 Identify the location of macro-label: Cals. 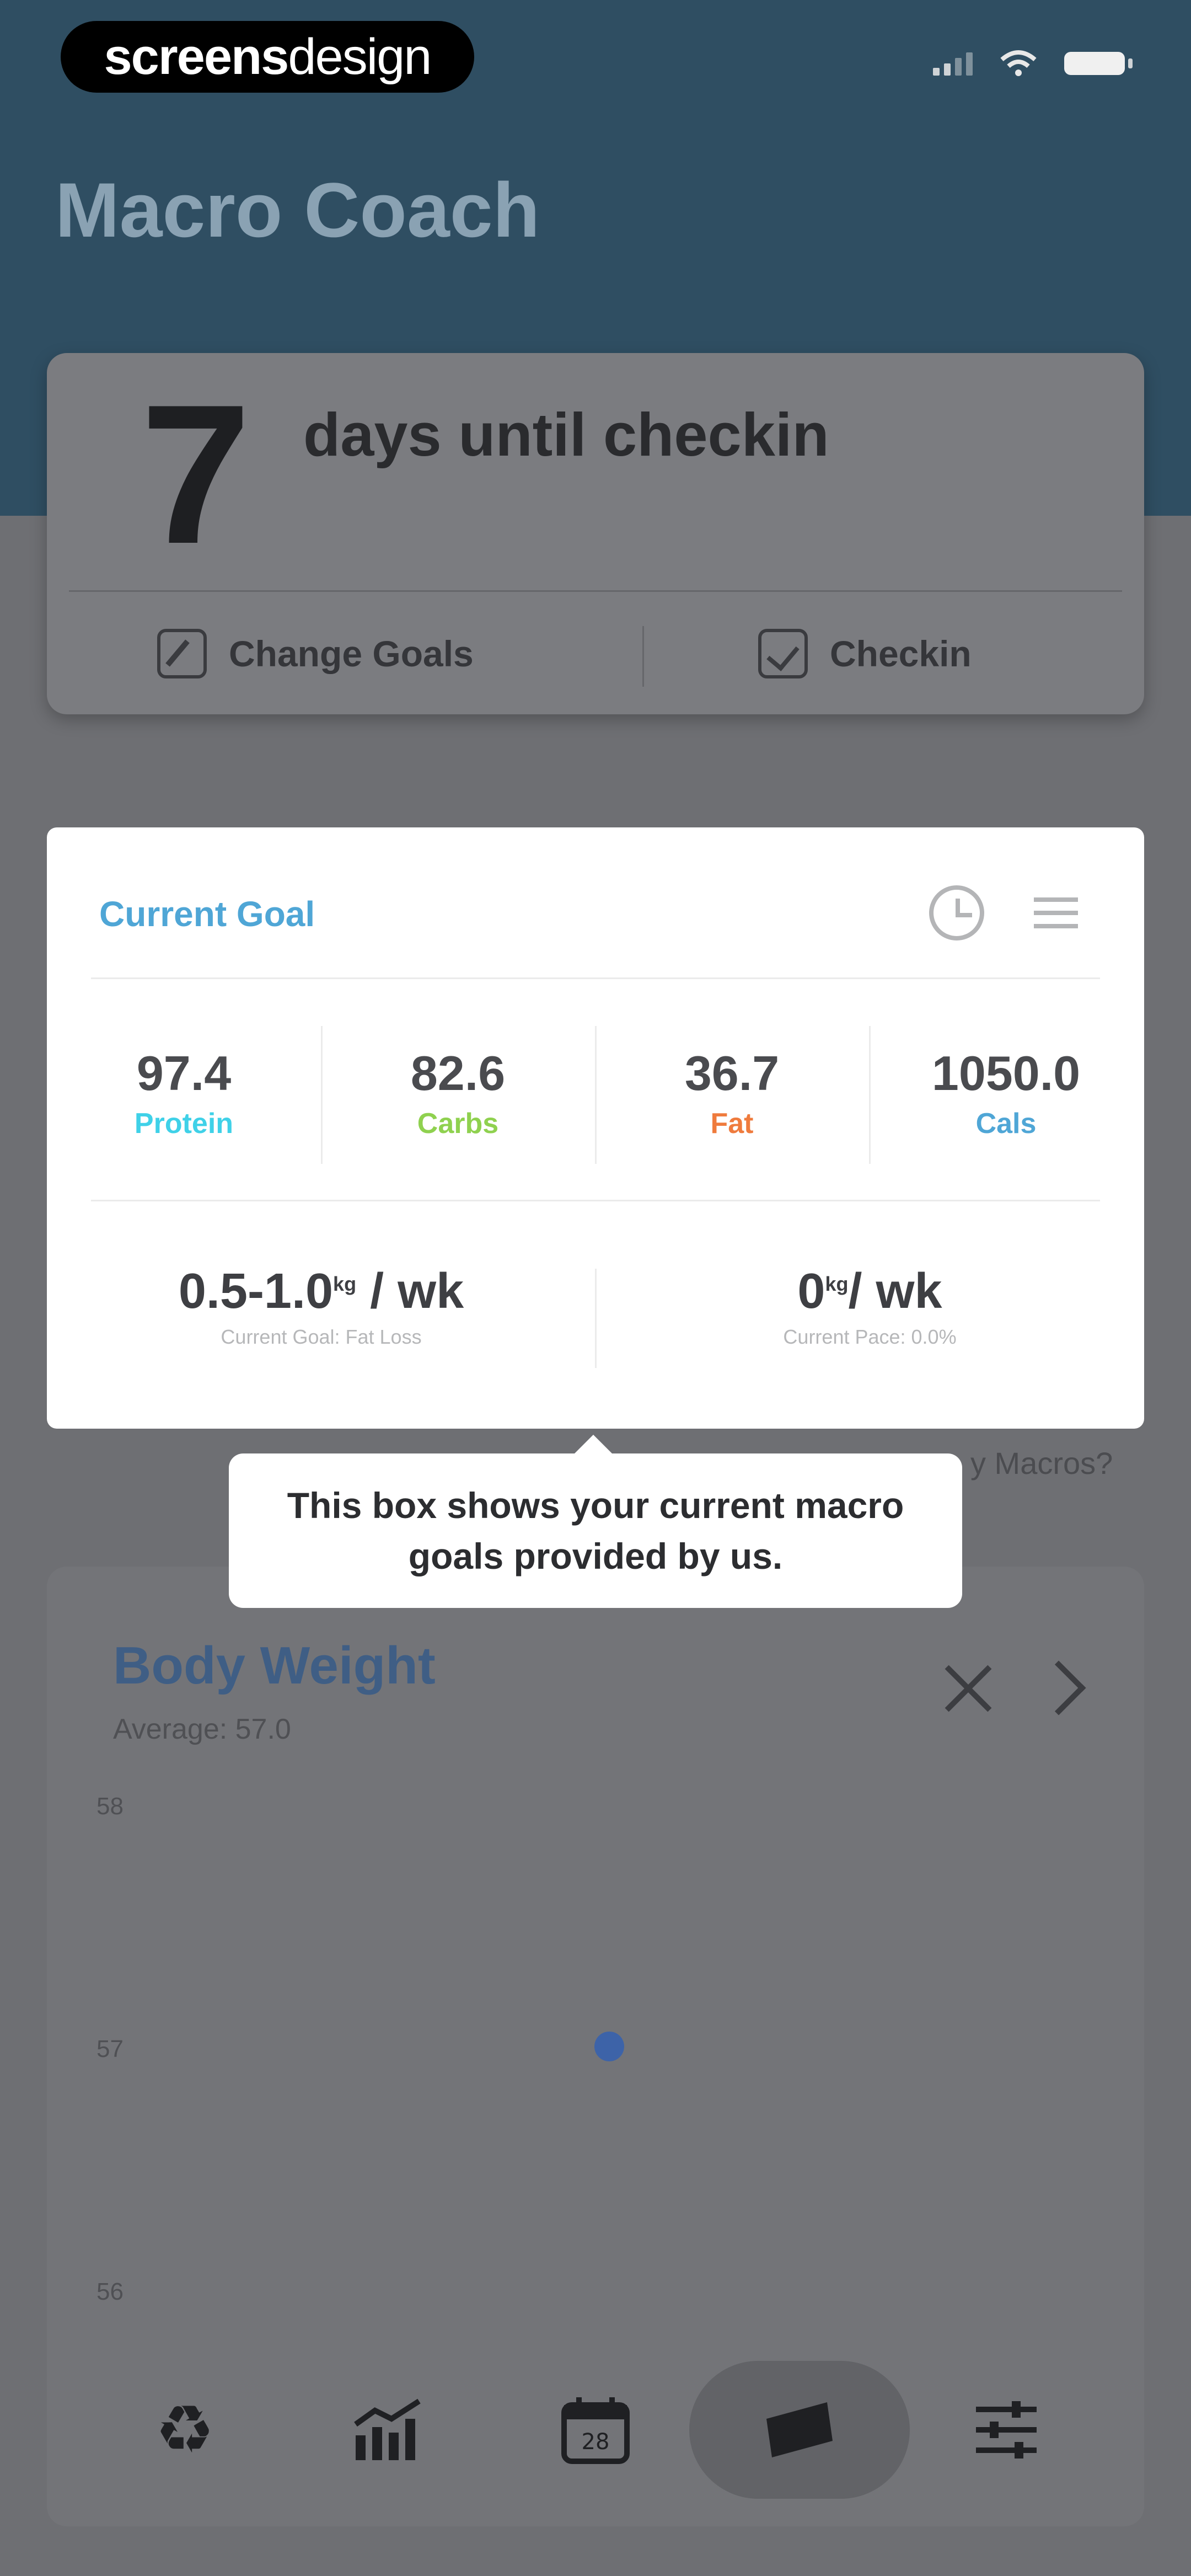
(1006, 1124).